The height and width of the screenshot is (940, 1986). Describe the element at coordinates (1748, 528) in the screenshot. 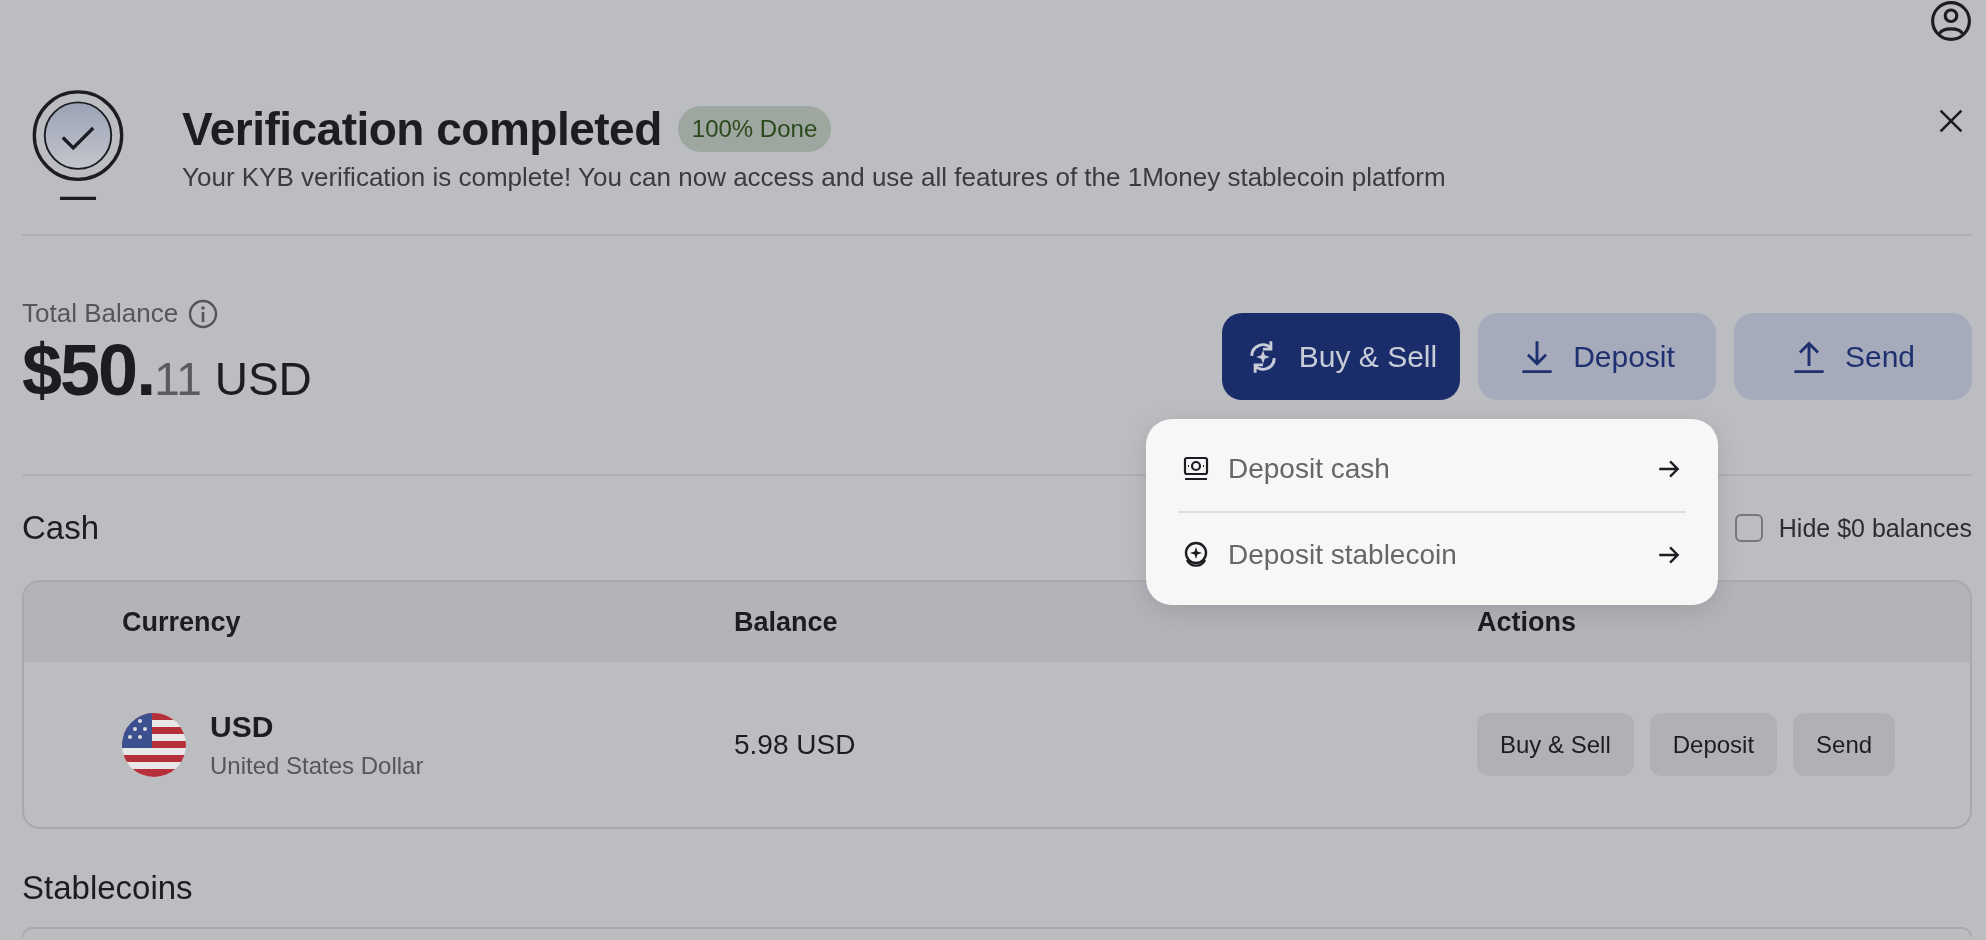

I see `checkbox` at that location.